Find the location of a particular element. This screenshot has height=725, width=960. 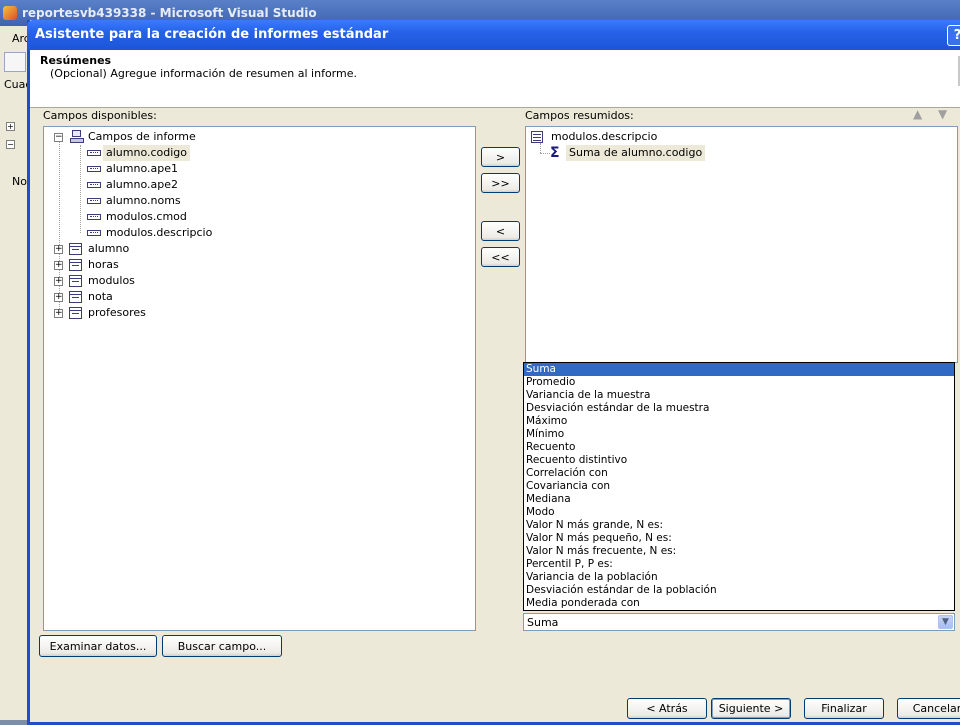

summary-option: Suma is located at coordinates (739, 369).